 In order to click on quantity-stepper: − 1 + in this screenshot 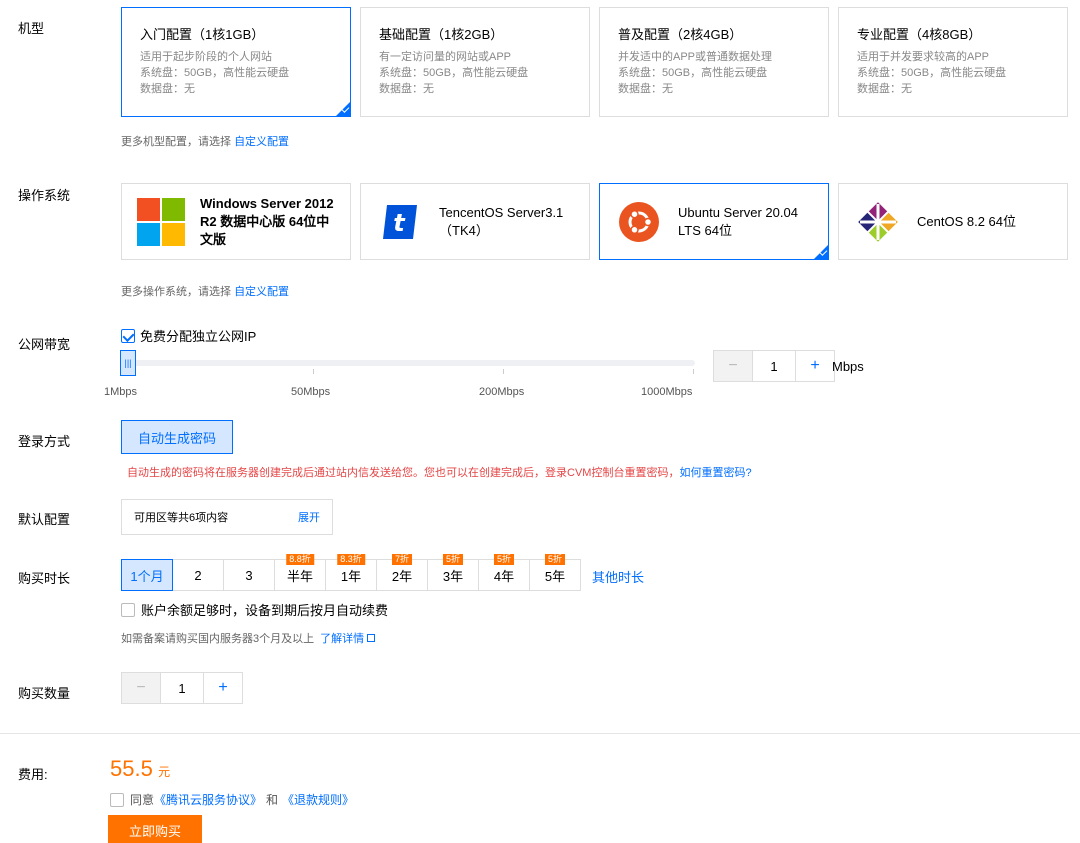, I will do `click(182, 688)`.